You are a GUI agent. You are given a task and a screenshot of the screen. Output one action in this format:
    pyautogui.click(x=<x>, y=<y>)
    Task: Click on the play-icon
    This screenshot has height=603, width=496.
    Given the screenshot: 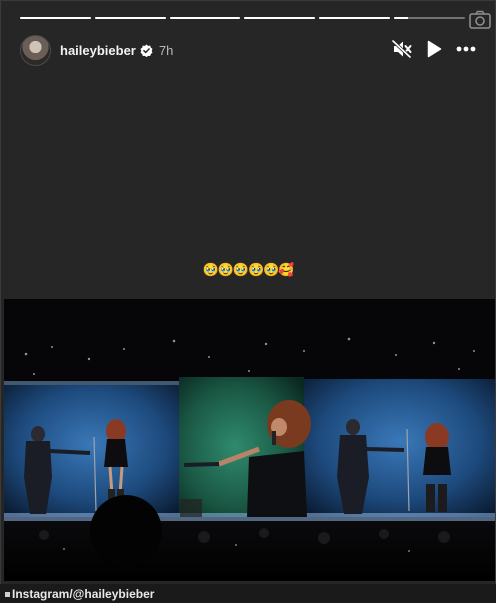 What is the action you would take?
    pyautogui.click(x=434, y=49)
    